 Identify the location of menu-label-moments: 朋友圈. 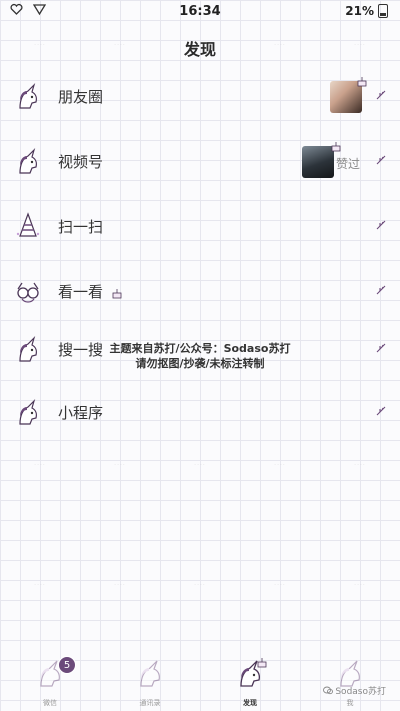
(81, 97).